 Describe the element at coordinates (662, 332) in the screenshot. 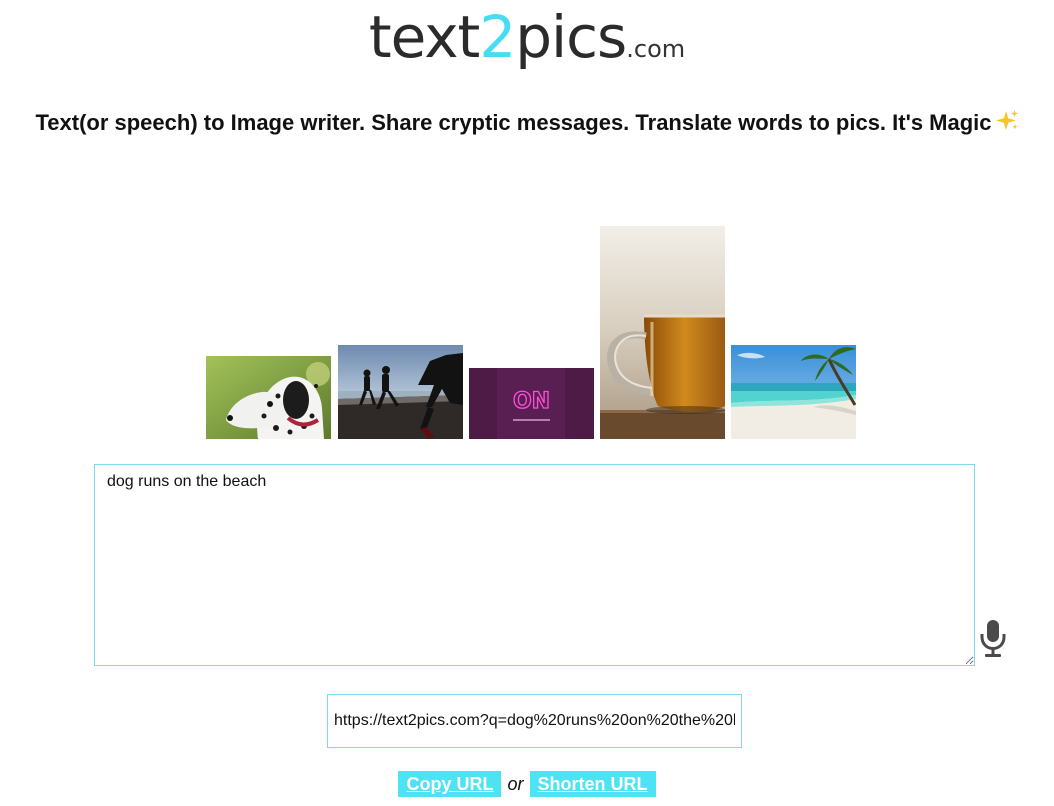

I see `tea-cup-image` at that location.